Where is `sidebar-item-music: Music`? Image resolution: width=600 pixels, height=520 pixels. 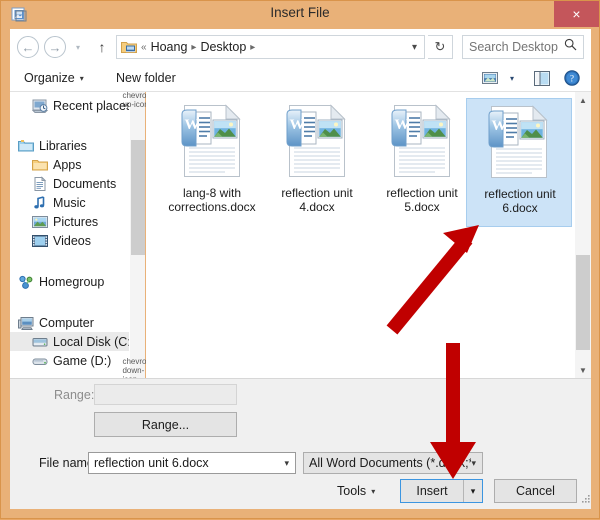 sidebar-item-music: Music is located at coordinates (74, 202).